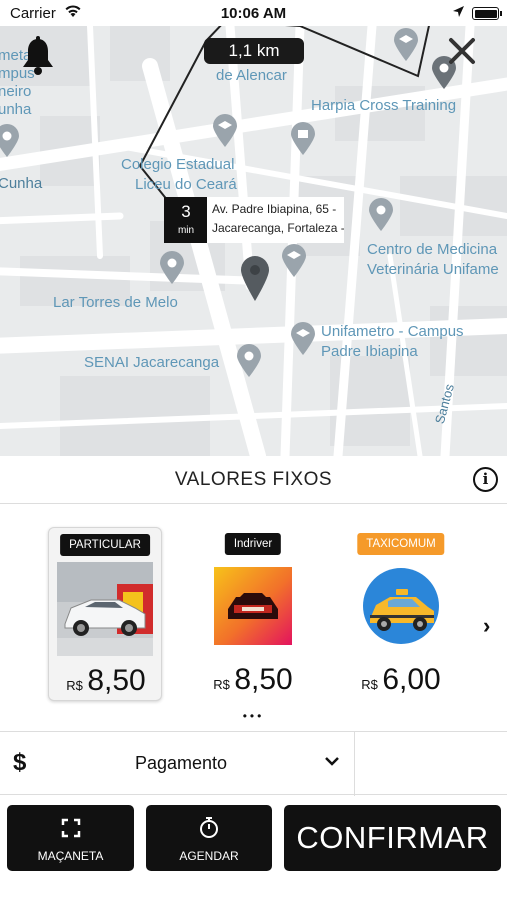 The height and width of the screenshot is (900, 507). I want to click on address-line: Av. Padre Ibiapina, 65 -, so click(274, 209).